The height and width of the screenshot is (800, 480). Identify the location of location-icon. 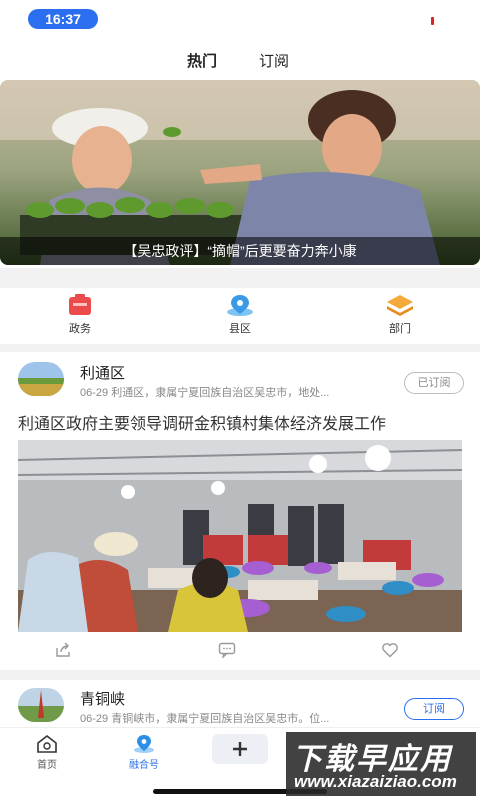
(144, 744).